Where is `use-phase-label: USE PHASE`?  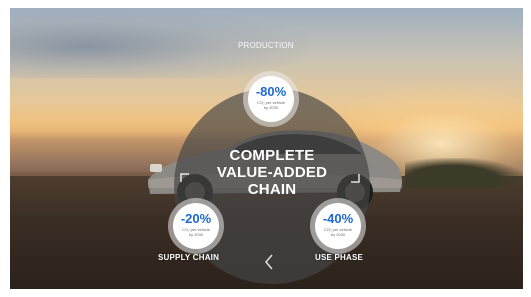
use-phase-label: USE PHASE is located at coordinates (339, 257).